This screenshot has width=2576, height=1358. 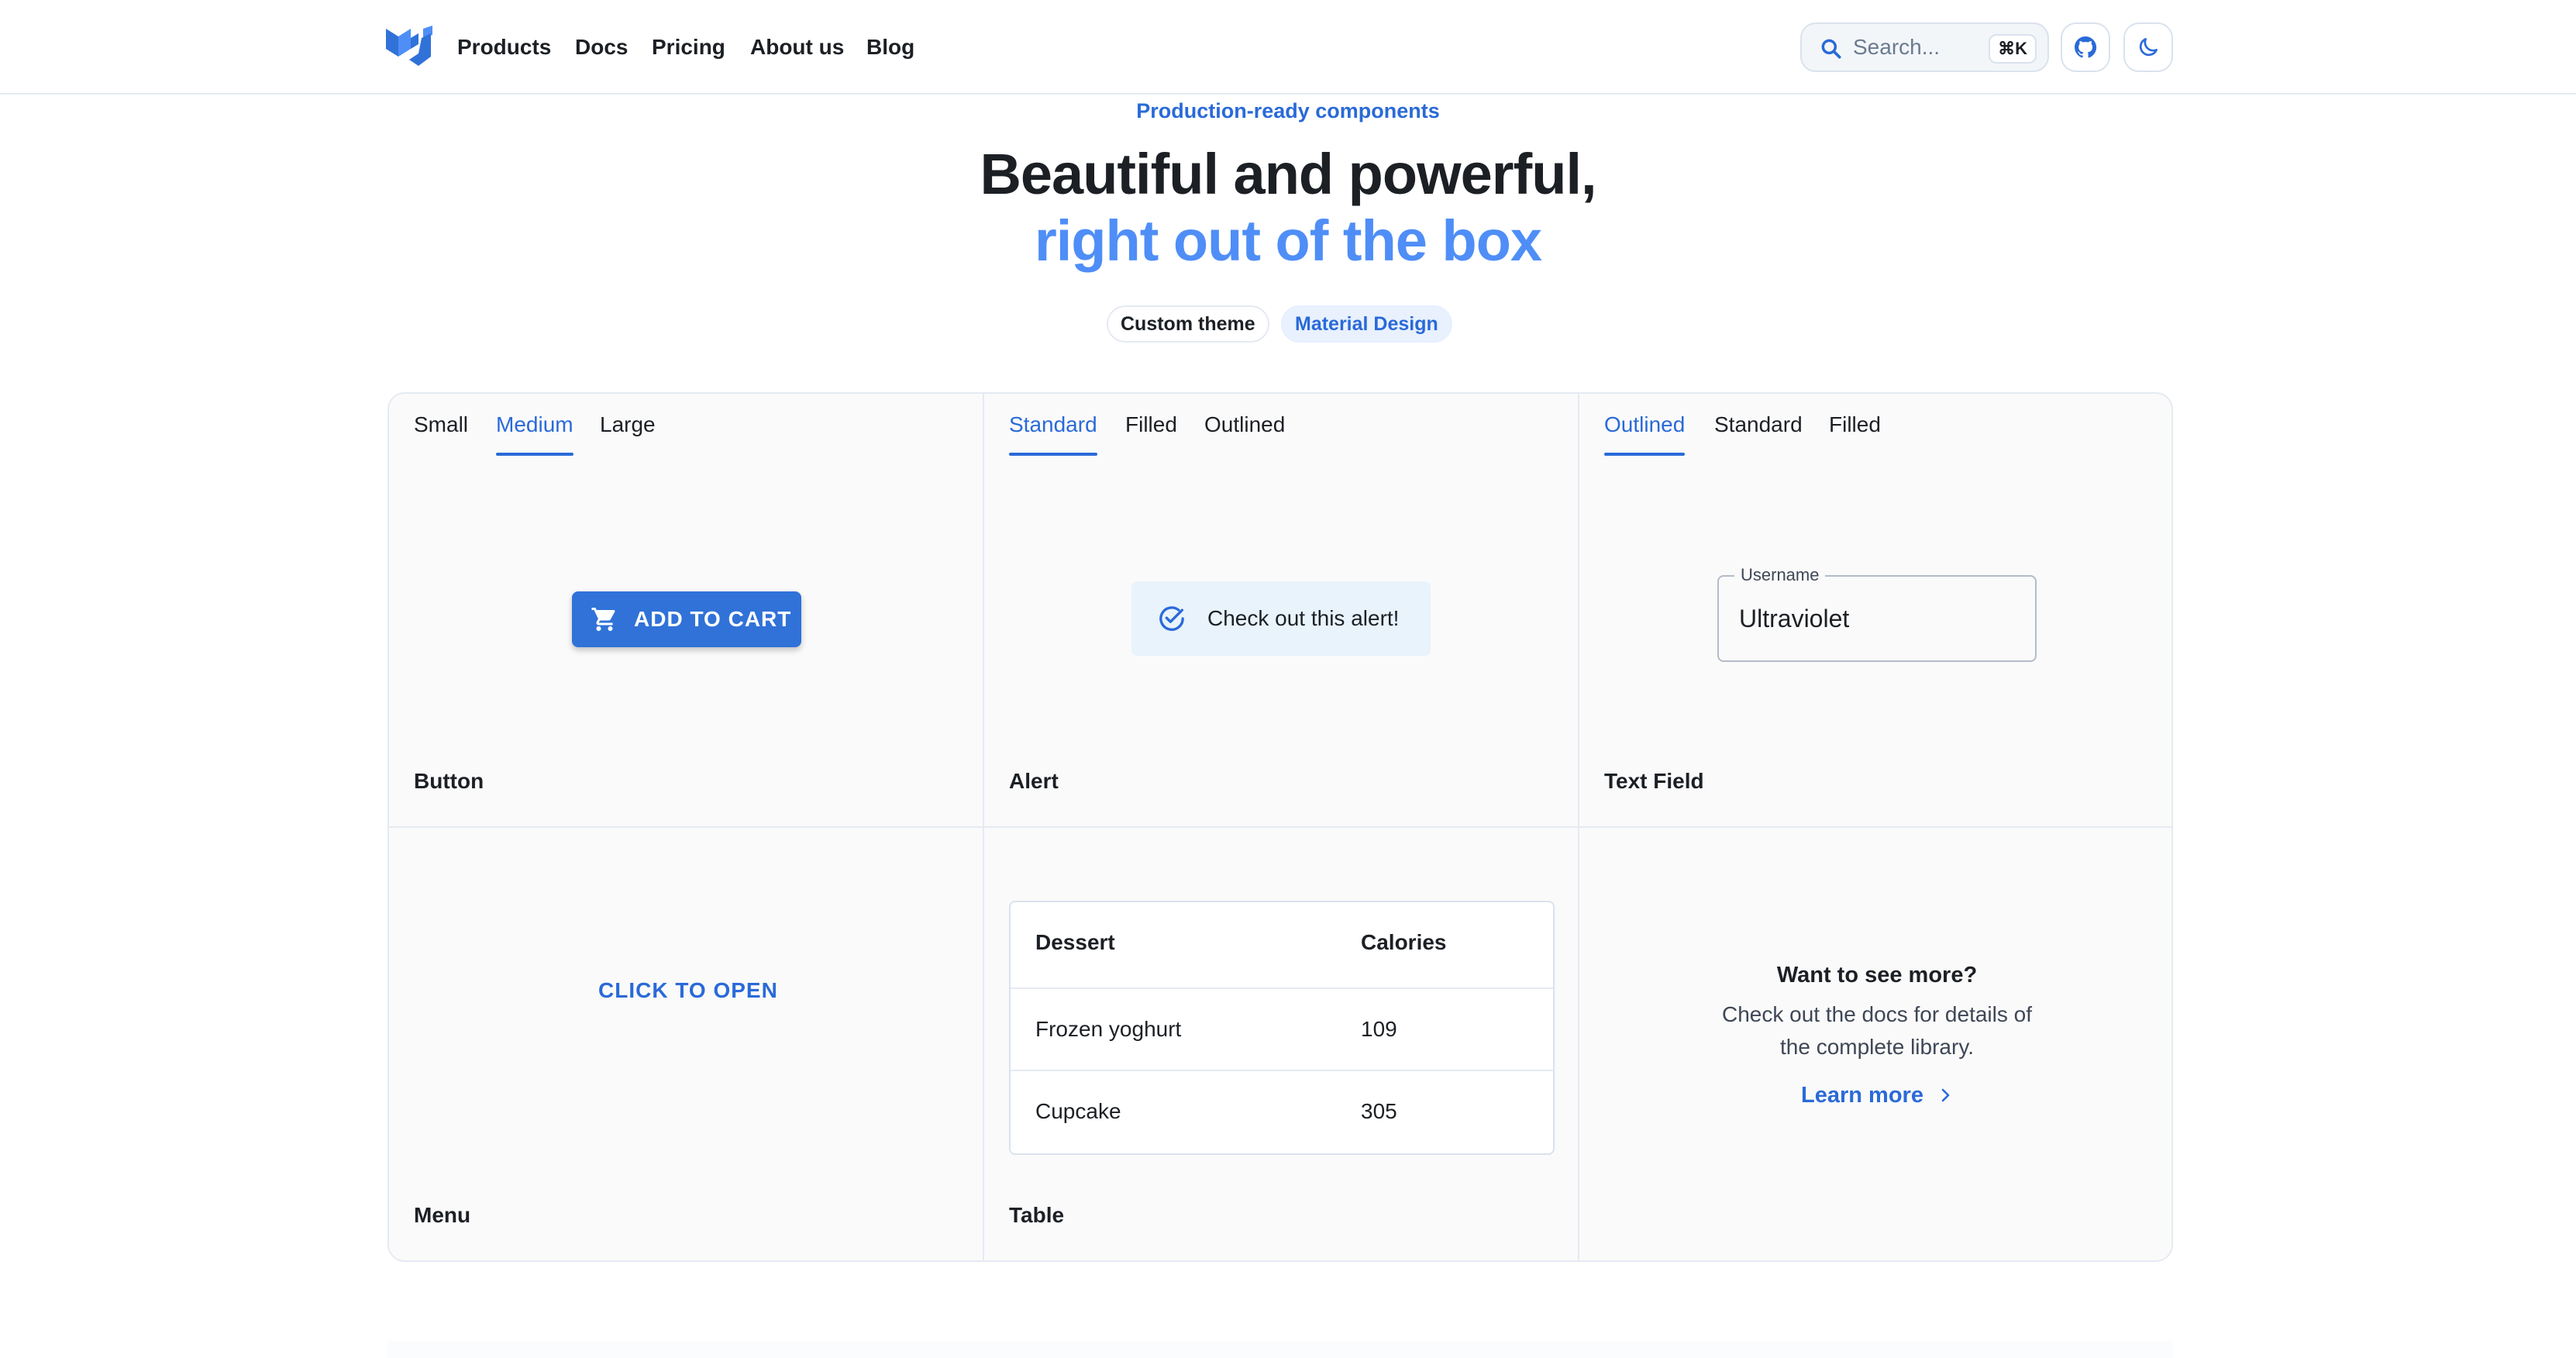 I want to click on chip-custom-theme: Custom theme, so click(x=1188, y=324).